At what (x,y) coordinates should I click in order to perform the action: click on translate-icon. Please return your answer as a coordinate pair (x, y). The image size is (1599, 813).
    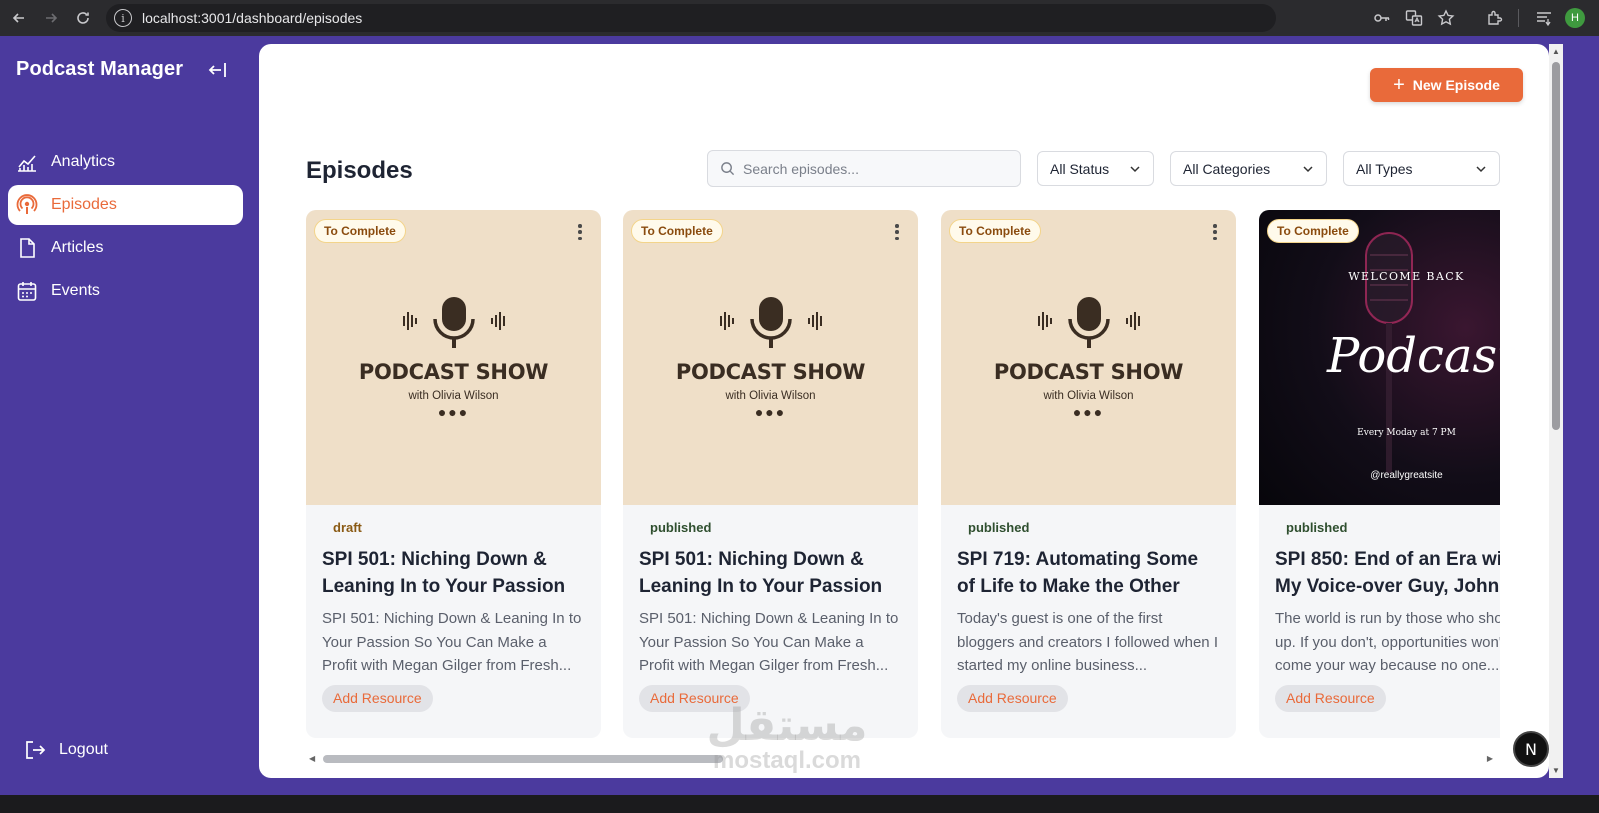
    Looking at the image, I should click on (1414, 18).